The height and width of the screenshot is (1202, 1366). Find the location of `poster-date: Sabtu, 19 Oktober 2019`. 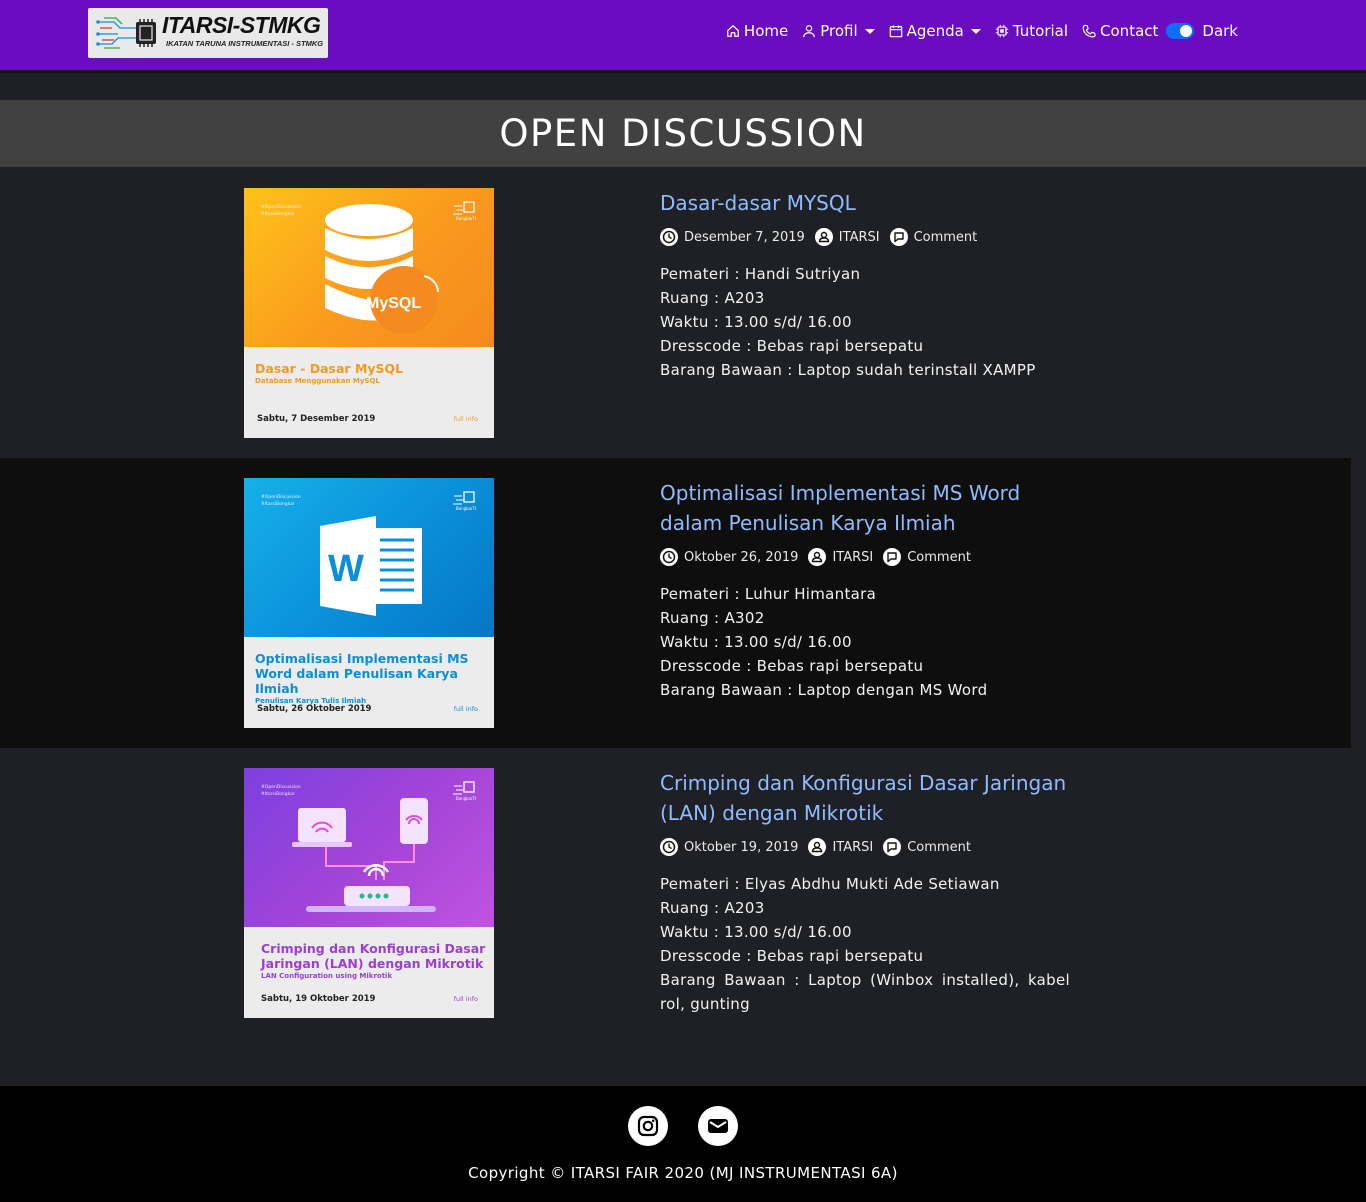

poster-date: Sabtu, 19 Oktober 2019 is located at coordinates (318, 999).